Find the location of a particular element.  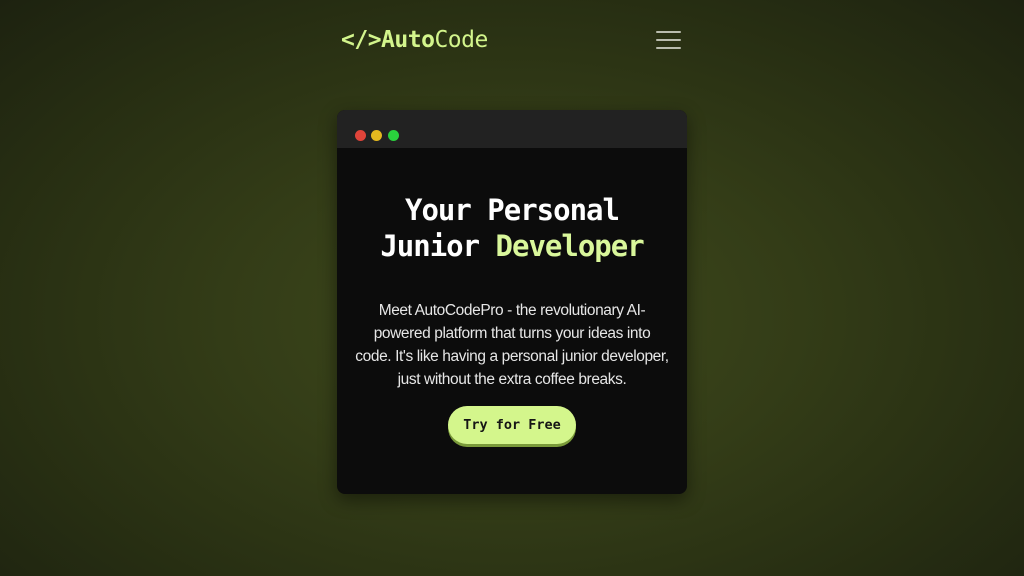

try-for-free-button: Try for Free is located at coordinates (512, 425).